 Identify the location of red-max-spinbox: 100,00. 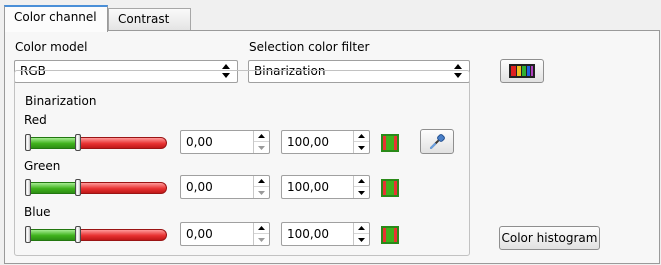
(325, 142).